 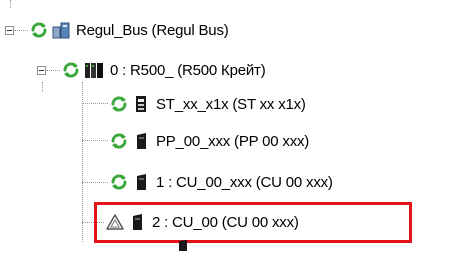 I want to click on tree-item-pp-module: PP_00_xxx (PP 00 xxx), so click(x=209, y=141).